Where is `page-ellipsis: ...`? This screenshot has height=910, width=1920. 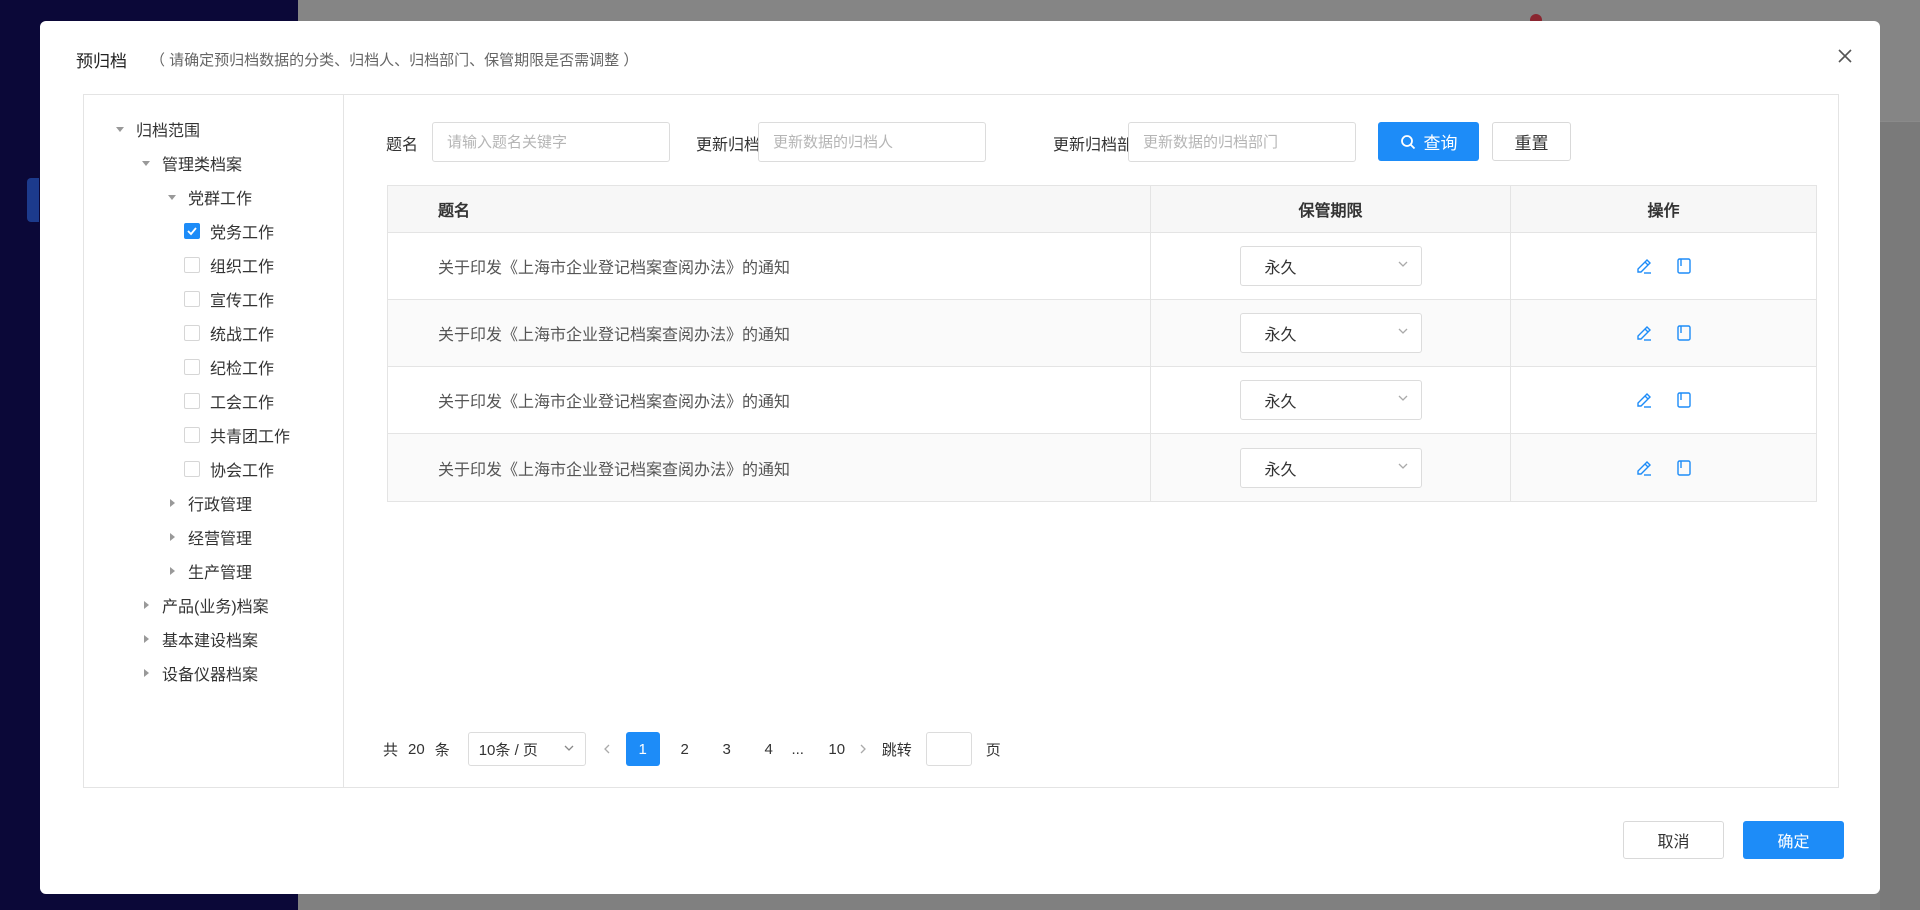 page-ellipsis: ... is located at coordinates (798, 749).